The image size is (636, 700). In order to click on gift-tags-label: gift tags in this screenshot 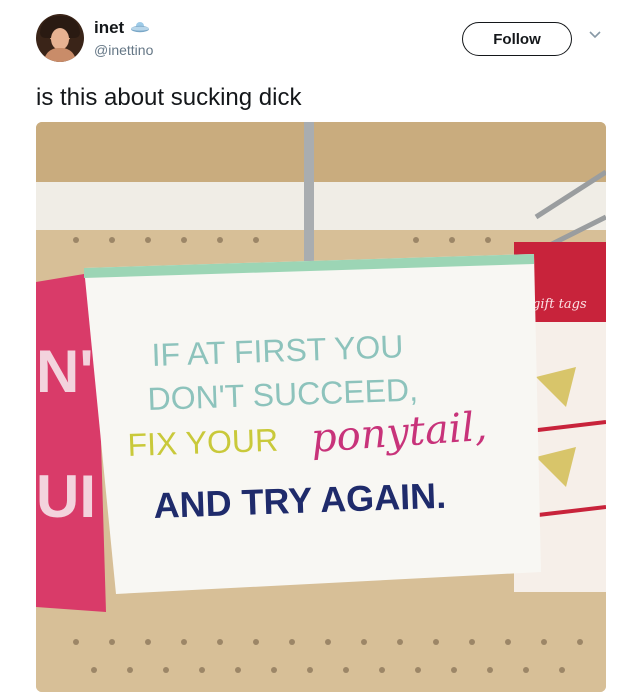, I will do `click(559, 304)`.